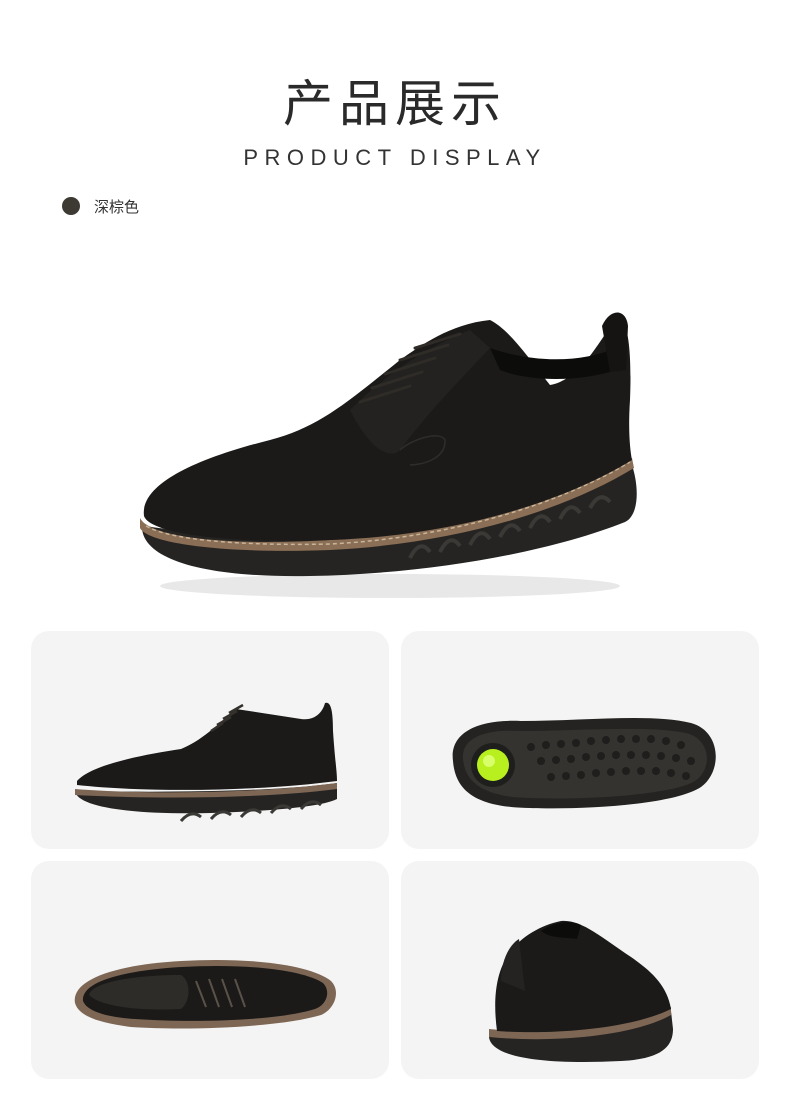 The width and height of the screenshot is (790, 1110). I want to click on color-option: 深棕色, so click(100, 206).